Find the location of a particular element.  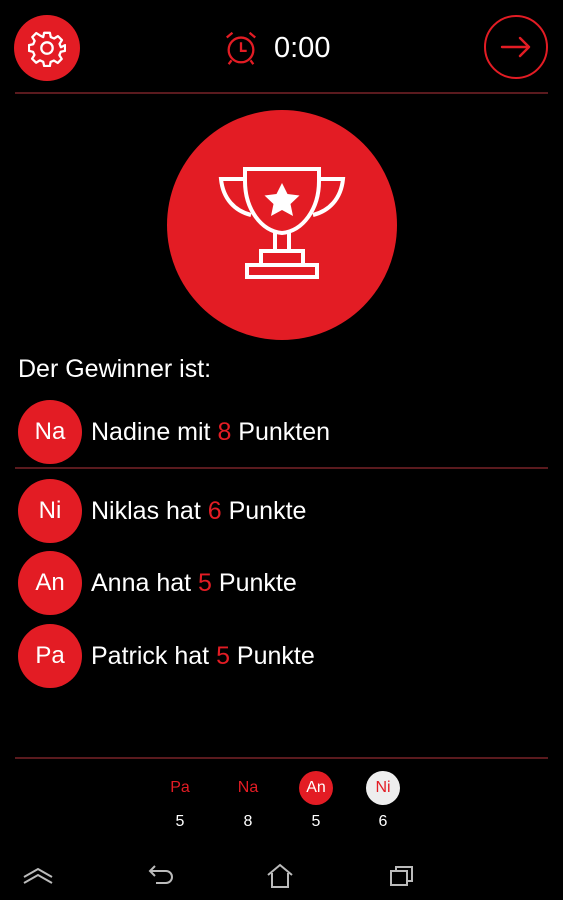

next-button is located at coordinates (516, 47).